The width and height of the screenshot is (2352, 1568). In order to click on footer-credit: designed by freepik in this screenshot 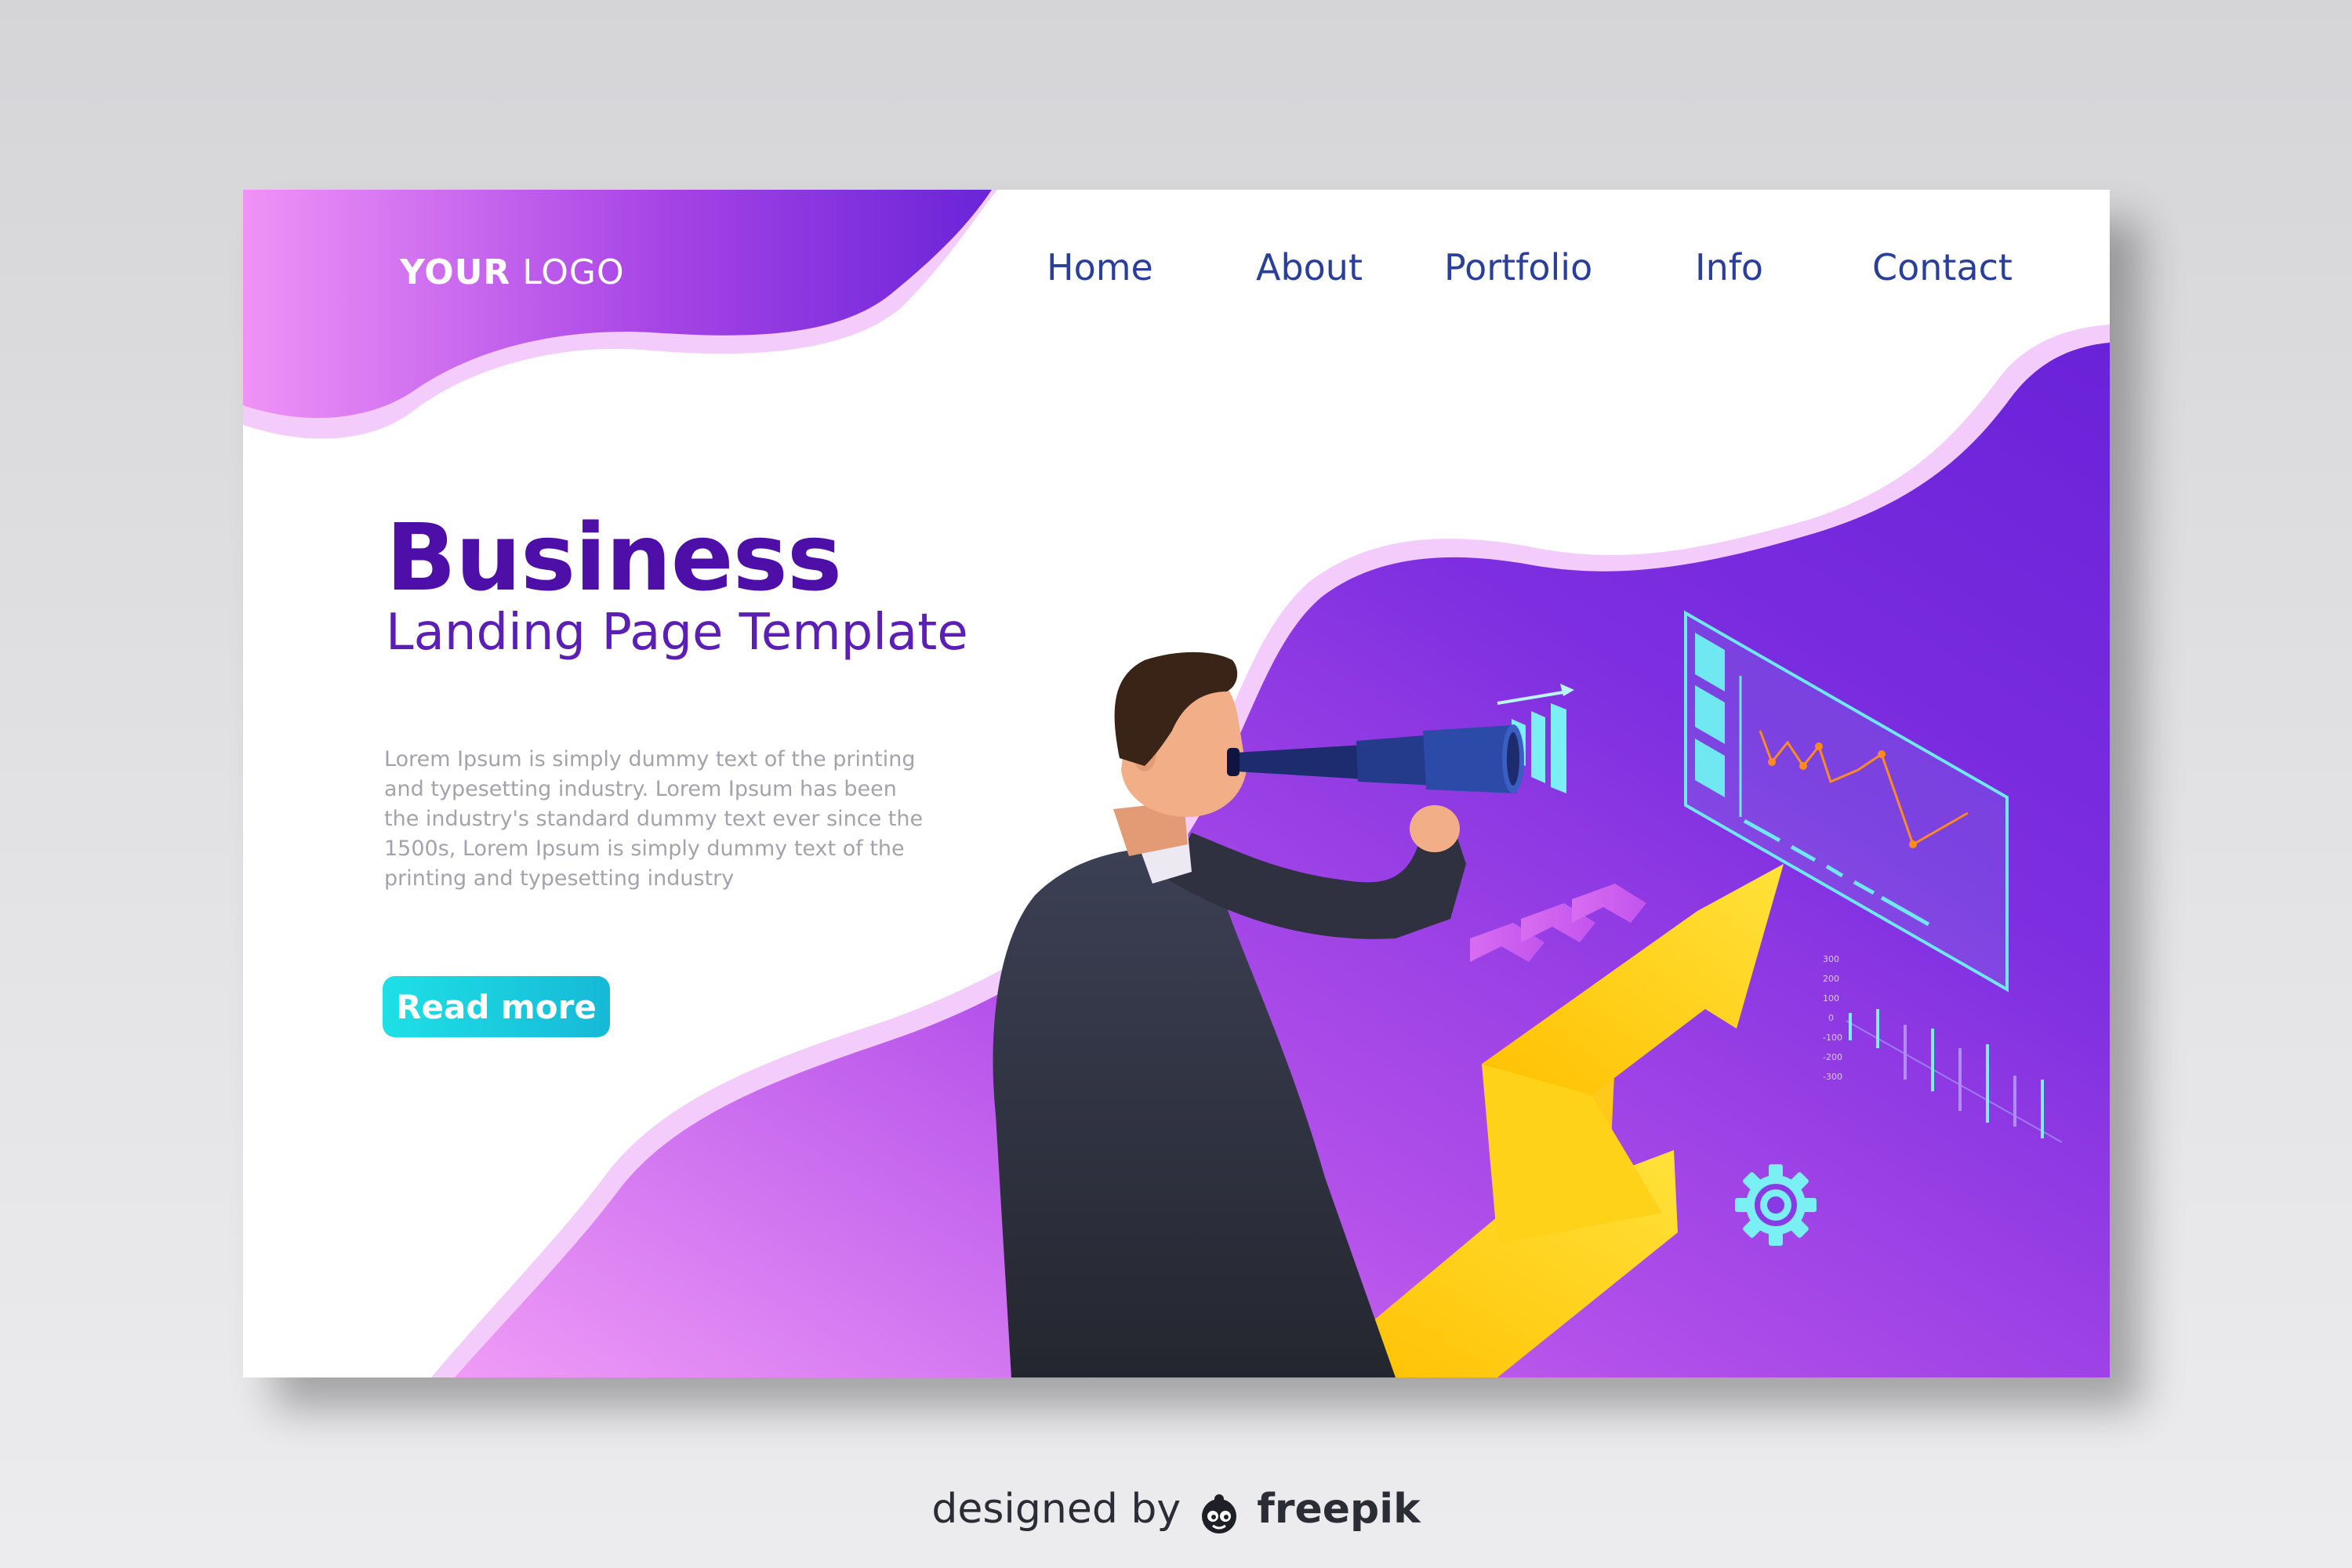, I will do `click(1176, 1510)`.